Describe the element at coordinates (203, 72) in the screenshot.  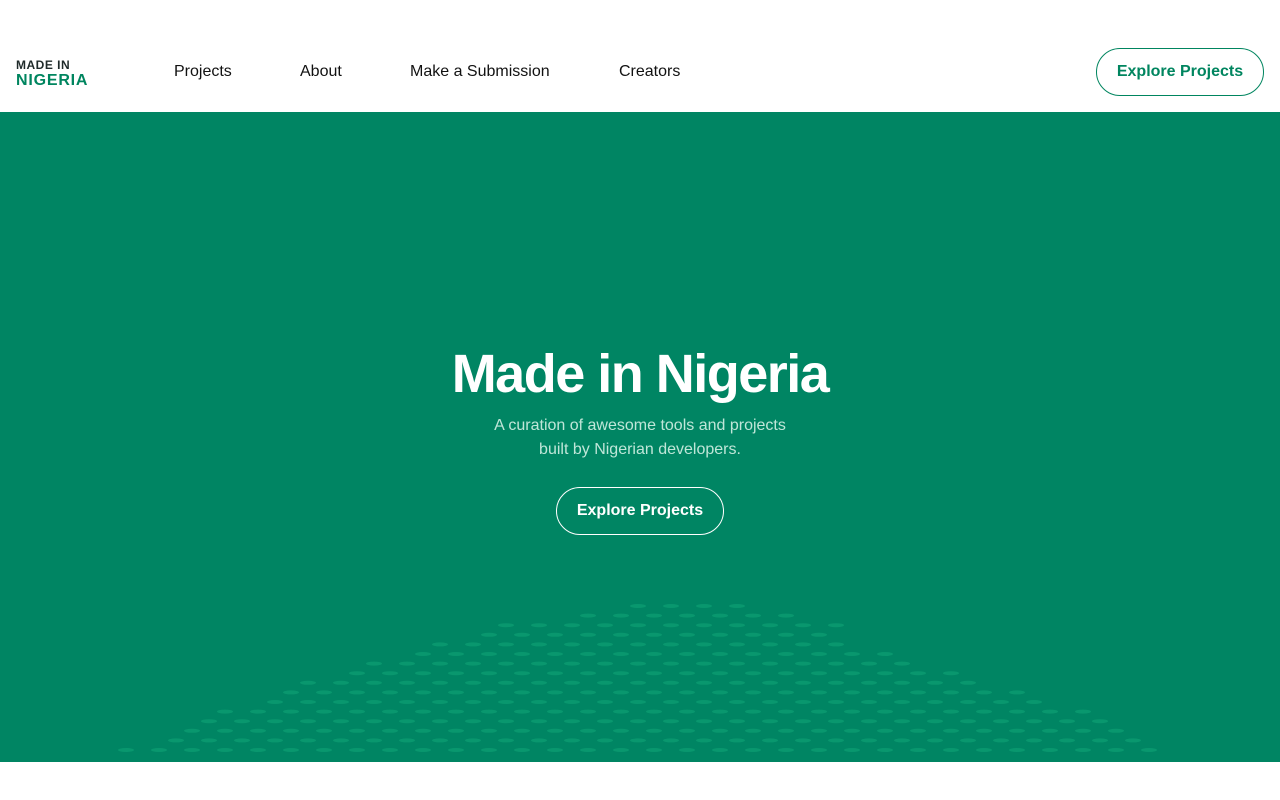
I see `nav-link-projects: Projects` at that location.